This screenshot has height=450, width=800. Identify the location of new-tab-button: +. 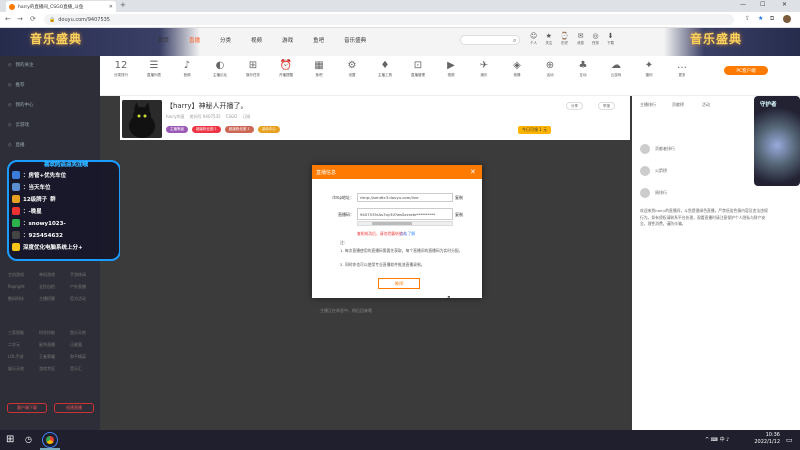
(123, 5).